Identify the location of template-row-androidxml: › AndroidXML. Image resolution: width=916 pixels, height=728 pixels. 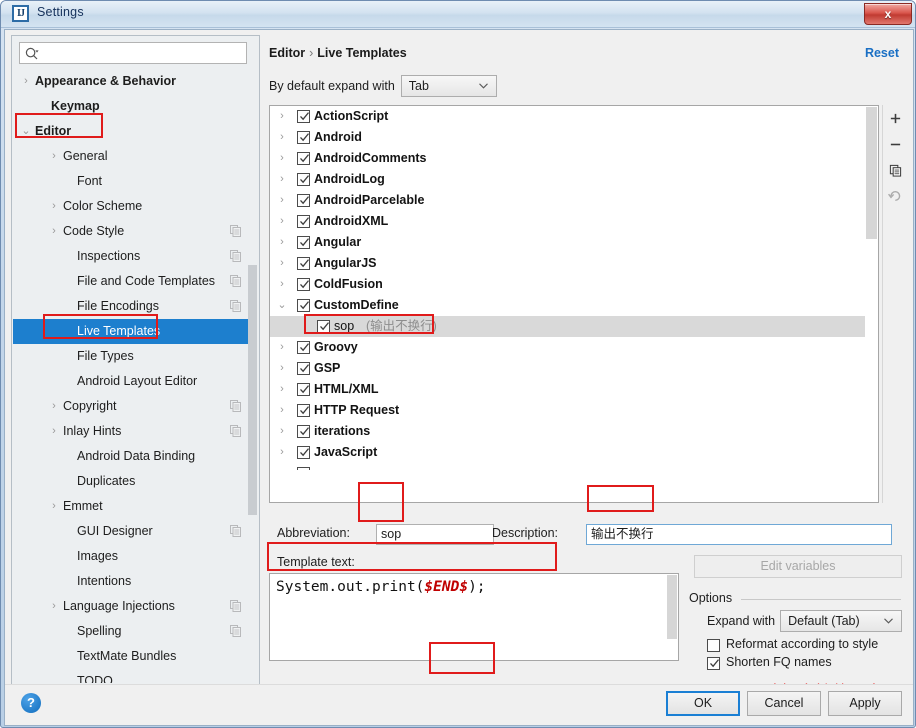
(574, 221).